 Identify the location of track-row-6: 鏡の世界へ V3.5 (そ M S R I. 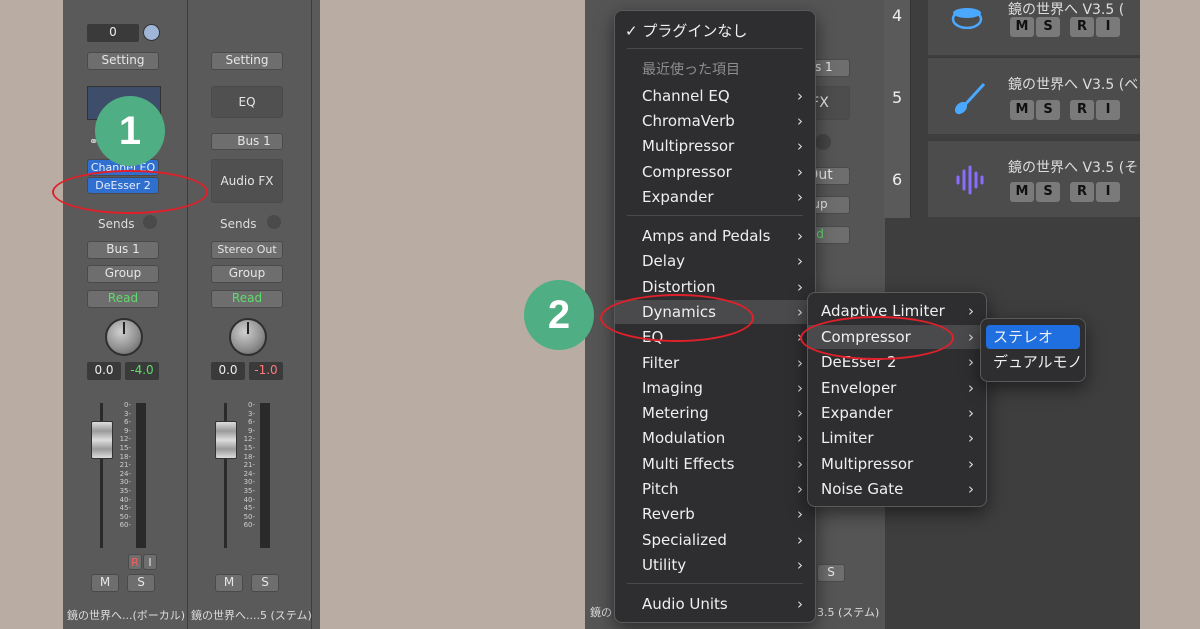
(1034, 178).